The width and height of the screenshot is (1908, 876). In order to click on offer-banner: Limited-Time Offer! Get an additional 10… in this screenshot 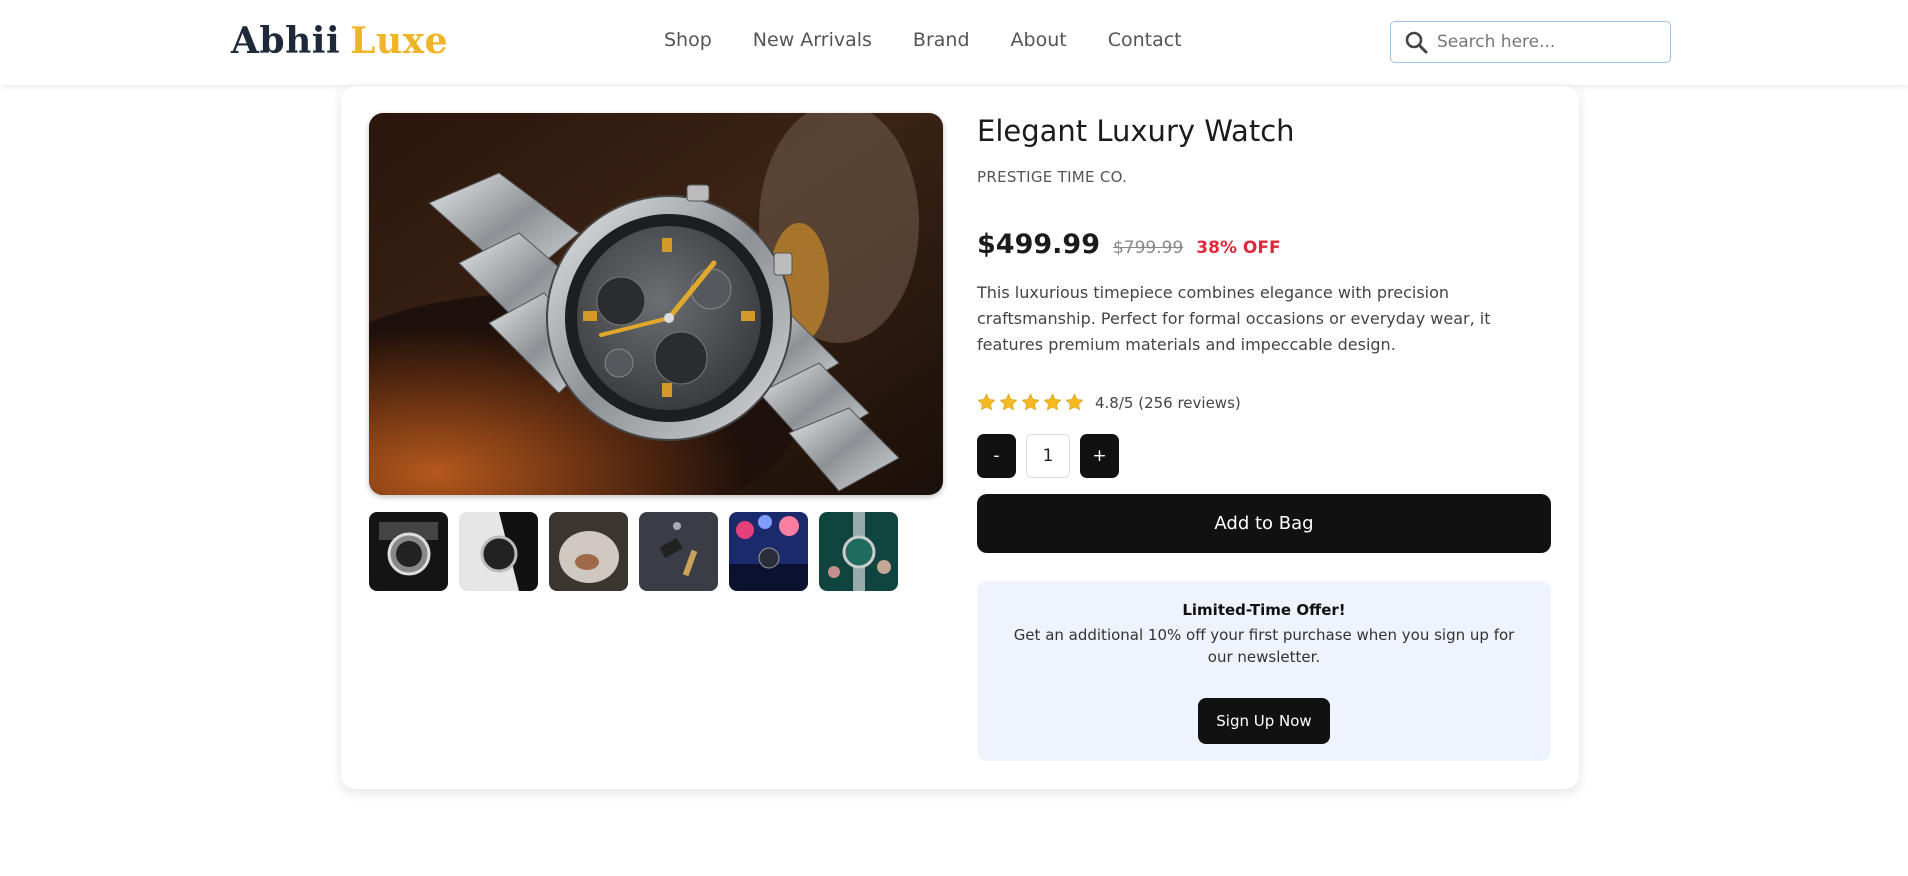, I will do `click(1264, 671)`.